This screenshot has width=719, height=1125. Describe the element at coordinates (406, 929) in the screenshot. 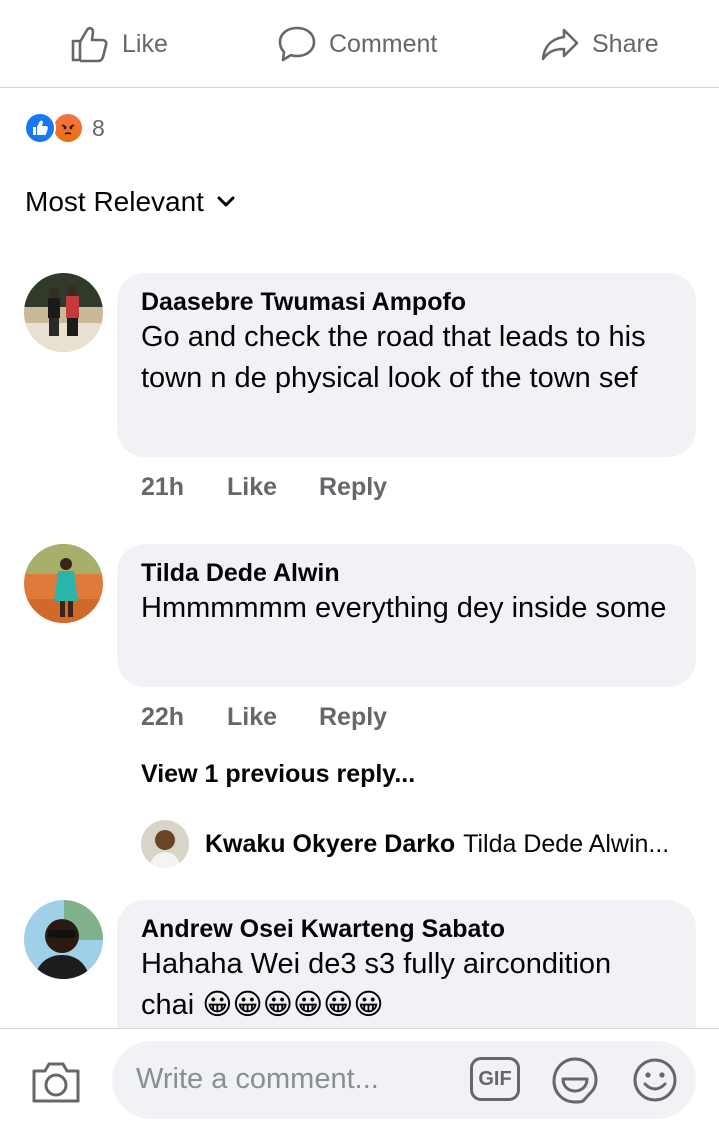

I see `comment-author: Andrew Osei Kwarteng Sabato` at that location.